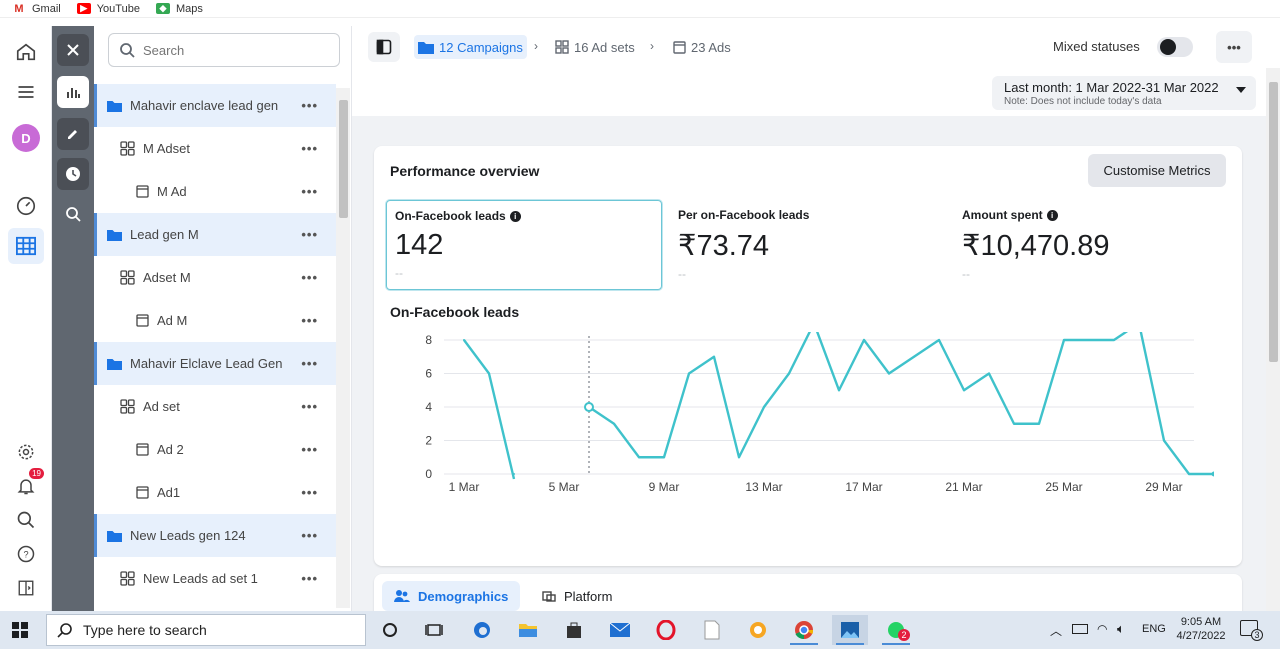 This screenshot has height=649, width=1280. I want to click on zoom-inspect-icon, so click(73, 214).